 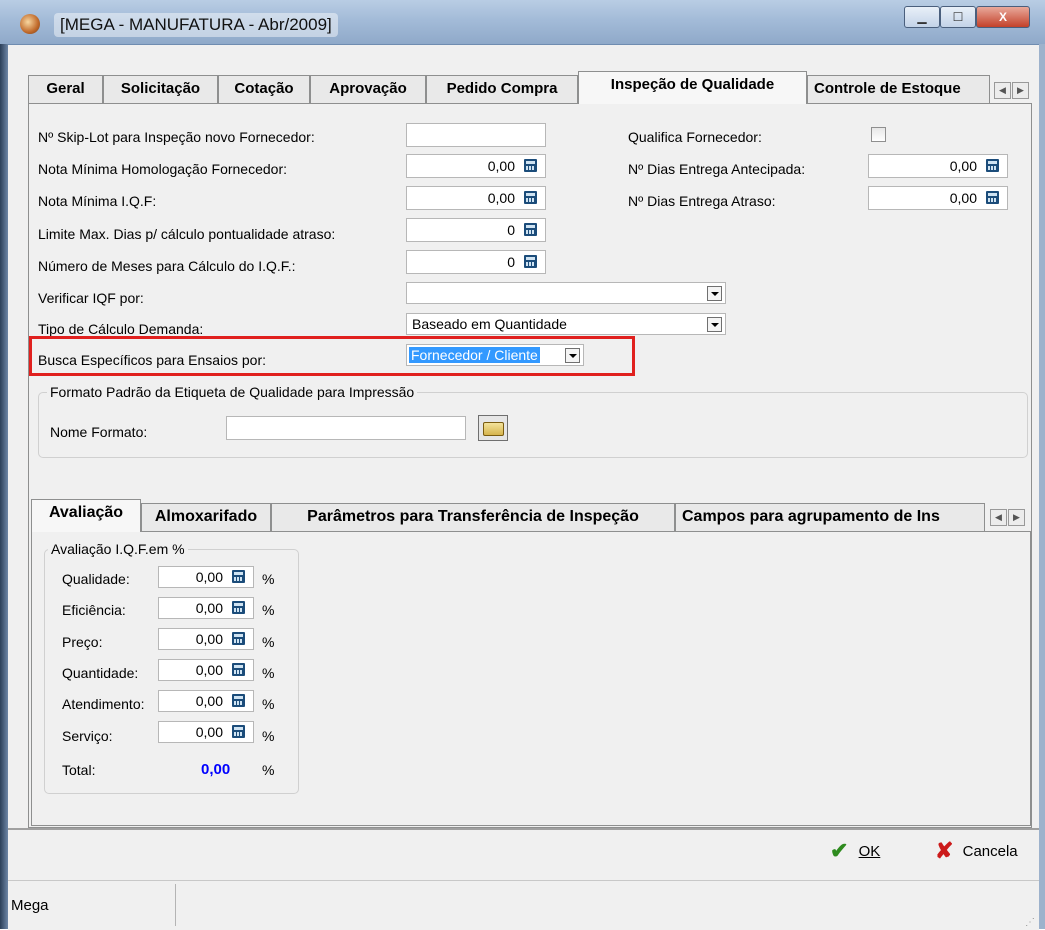 I want to click on tab-avaliacao: Avaliação, so click(x=86, y=515).